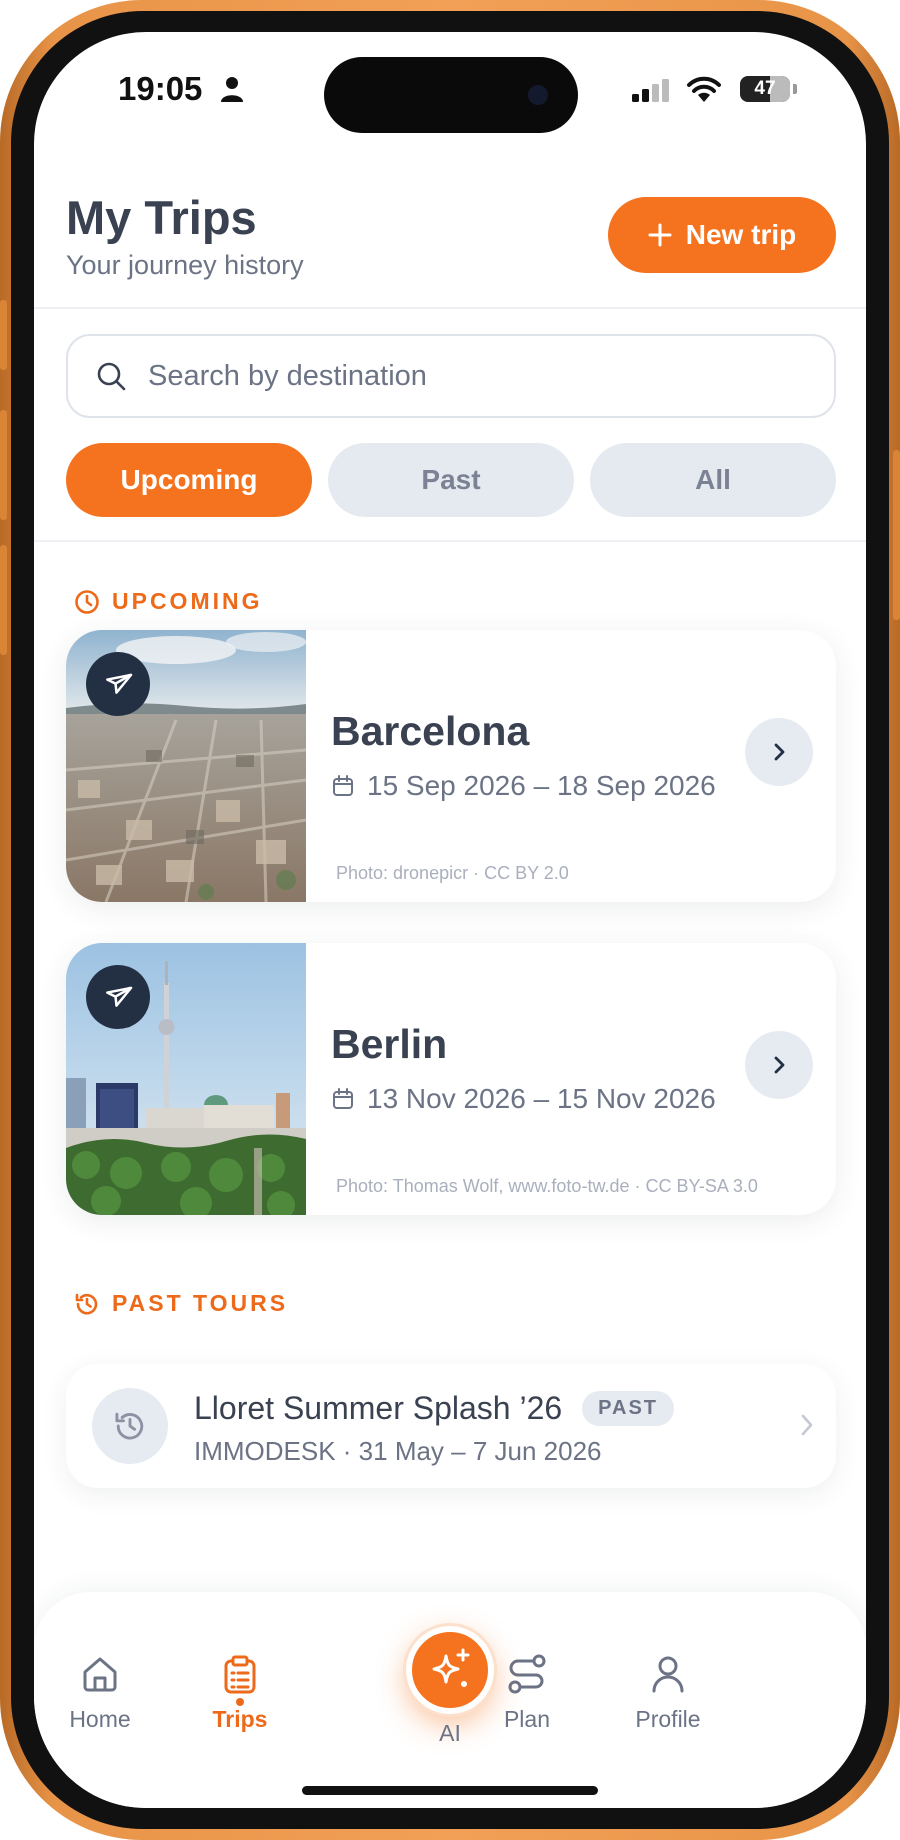 The height and width of the screenshot is (1840, 900). I want to click on trip-dates-text: 13 Nov 2026 – 15 Nov 2026, so click(541, 1098).